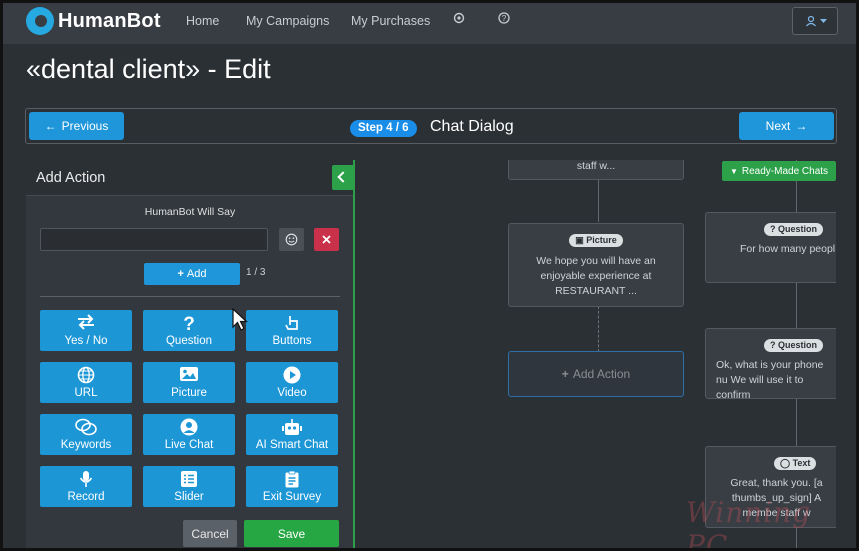 The height and width of the screenshot is (551, 859). Describe the element at coordinates (189, 374) in the screenshot. I see `image-icon` at that location.